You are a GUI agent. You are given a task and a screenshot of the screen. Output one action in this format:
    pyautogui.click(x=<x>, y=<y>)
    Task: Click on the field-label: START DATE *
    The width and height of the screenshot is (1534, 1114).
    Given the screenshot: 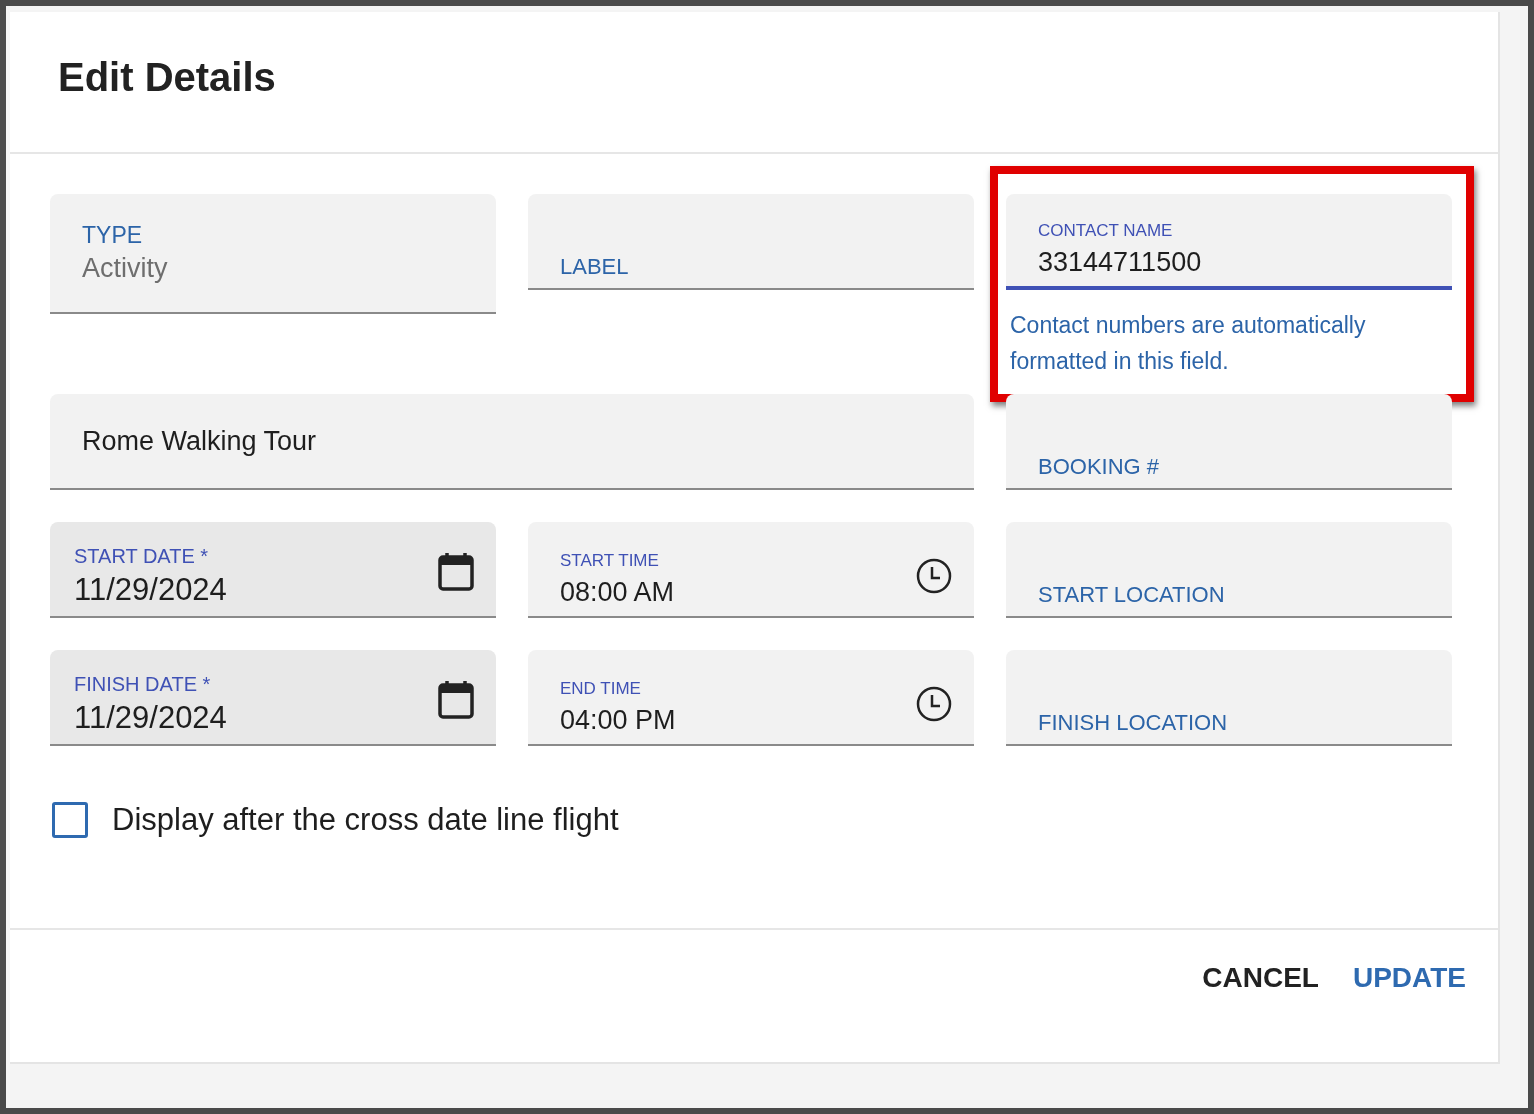 What is the action you would take?
    pyautogui.click(x=142, y=556)
    